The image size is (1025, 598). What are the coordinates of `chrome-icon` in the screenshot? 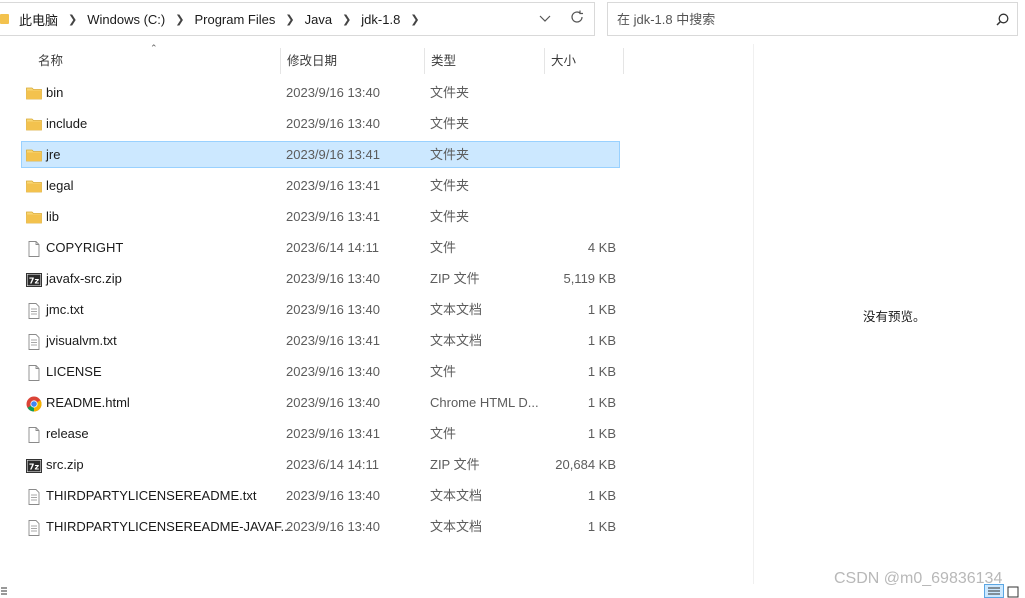 It's located at (34, 404).